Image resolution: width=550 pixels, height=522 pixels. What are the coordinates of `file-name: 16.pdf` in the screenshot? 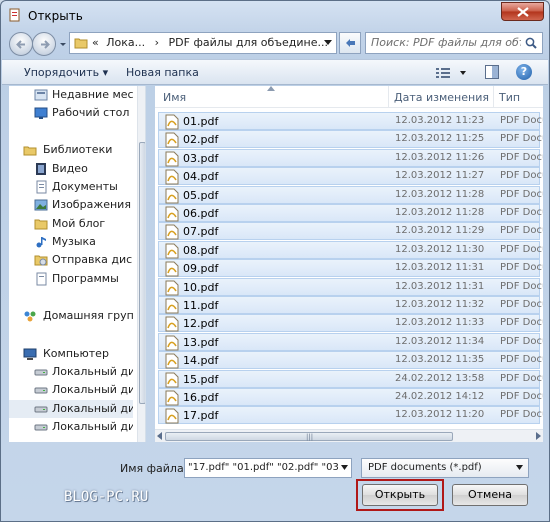 It's located at (201, 397).